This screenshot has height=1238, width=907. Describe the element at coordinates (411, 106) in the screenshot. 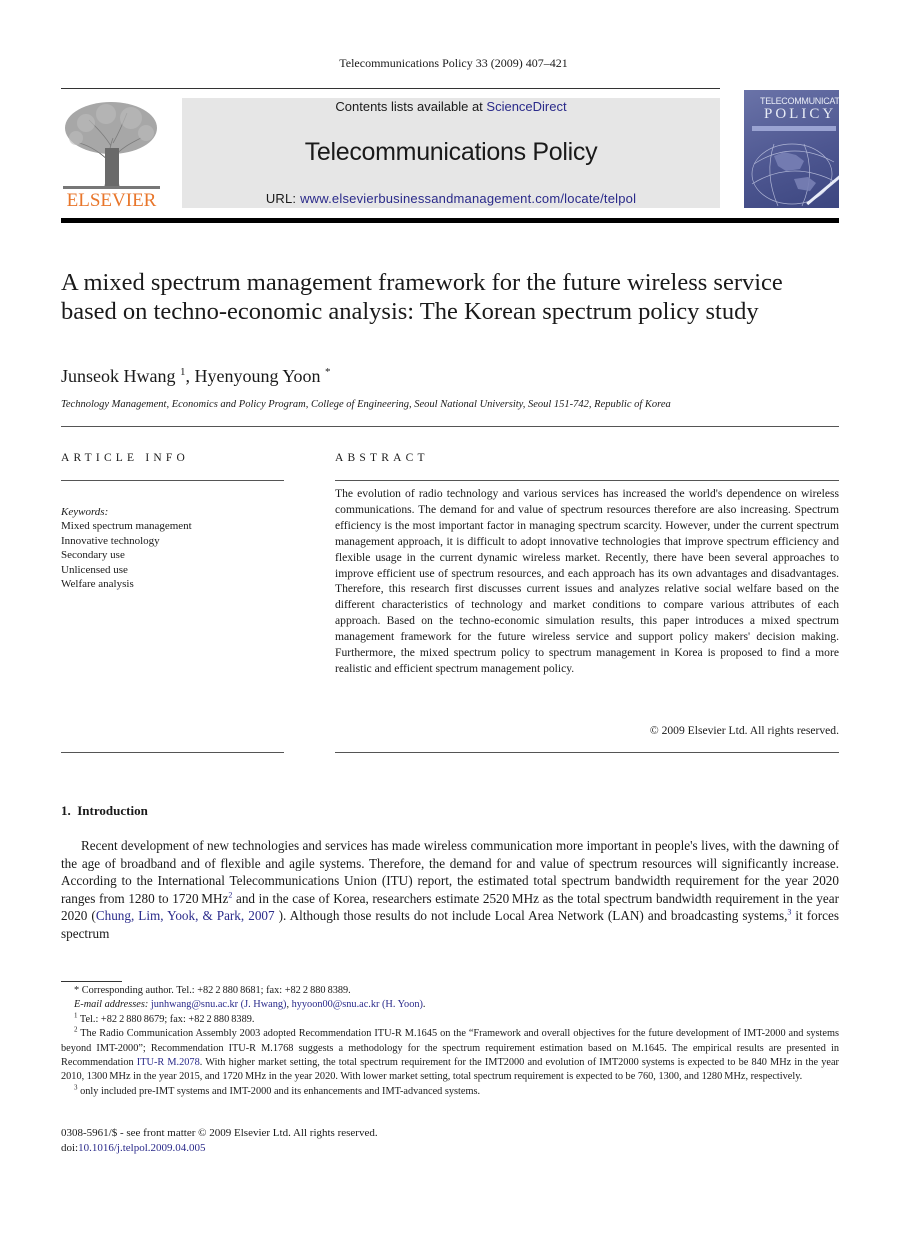

I see `contents-prefix: Contents lists available at` at that location.